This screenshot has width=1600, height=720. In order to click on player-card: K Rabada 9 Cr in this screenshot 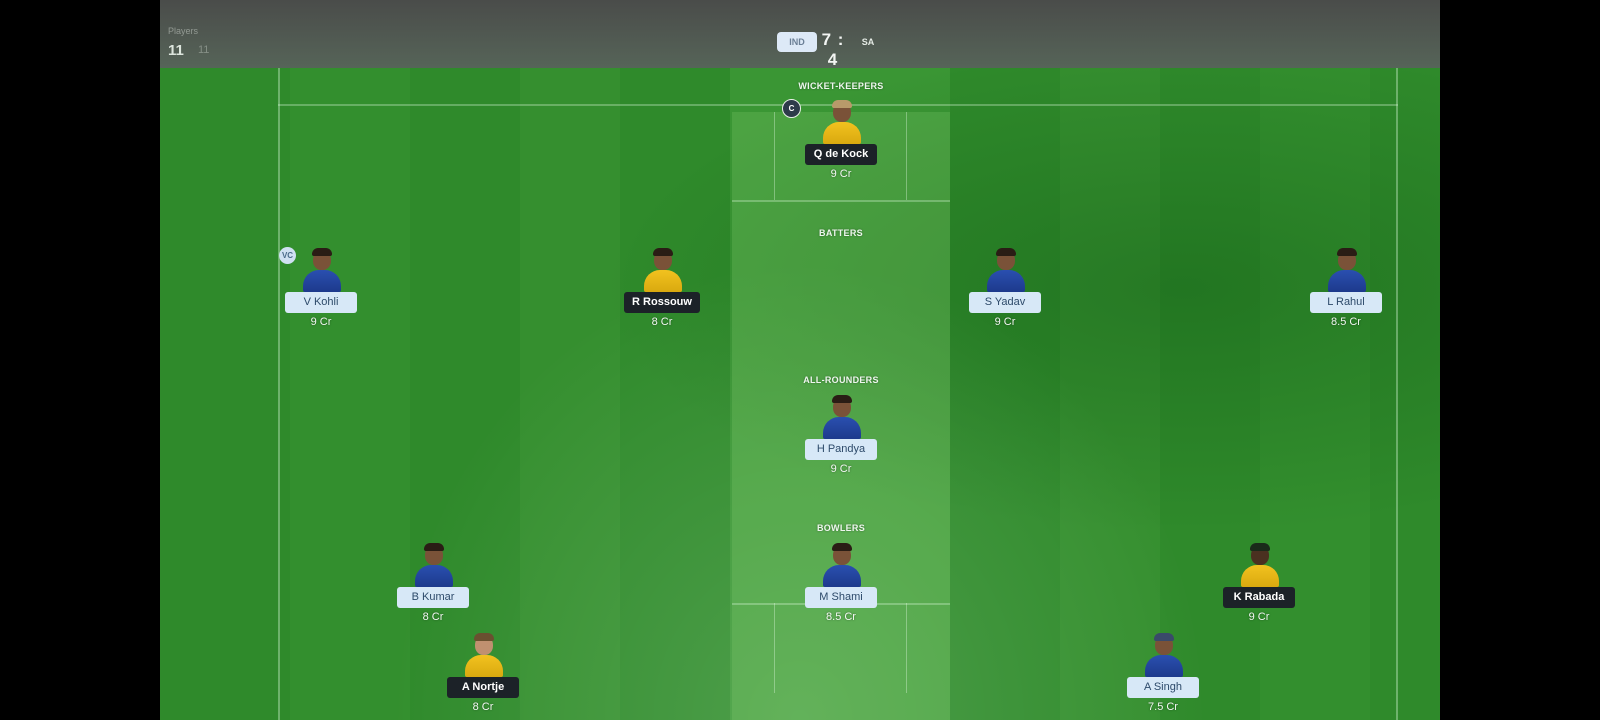, I will do `click(1259, 583)`.